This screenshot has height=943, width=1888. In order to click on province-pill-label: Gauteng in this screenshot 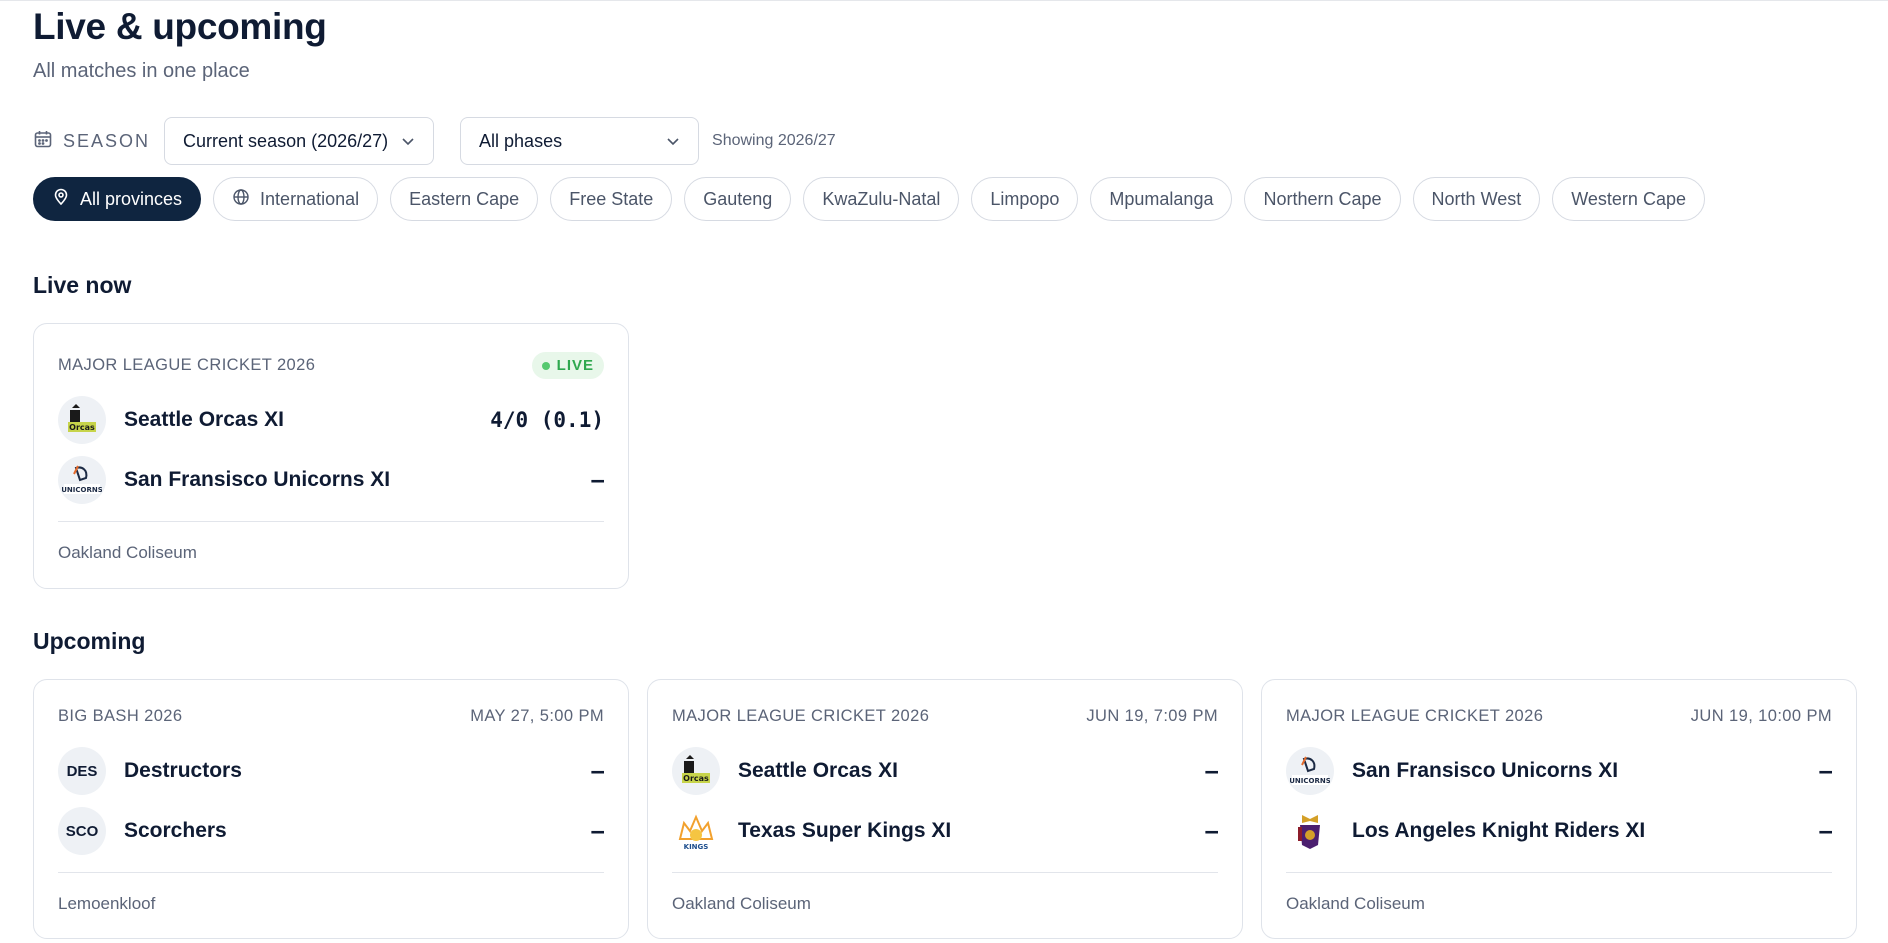, I will do `click(738, 198)`.